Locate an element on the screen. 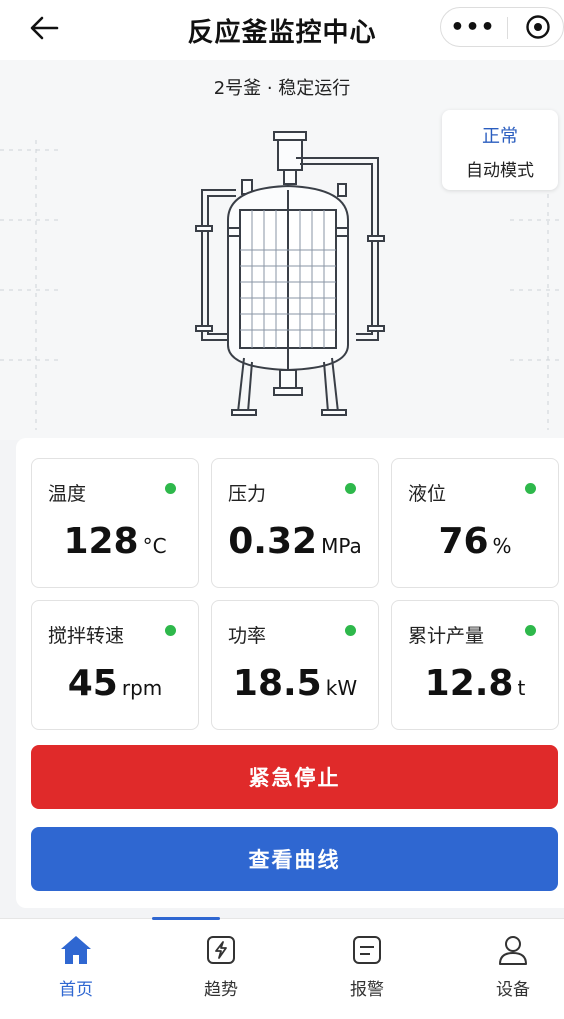 This screenshot has height=1019, width=564. metric-label: 功率 is located at coordinates (247, 636).